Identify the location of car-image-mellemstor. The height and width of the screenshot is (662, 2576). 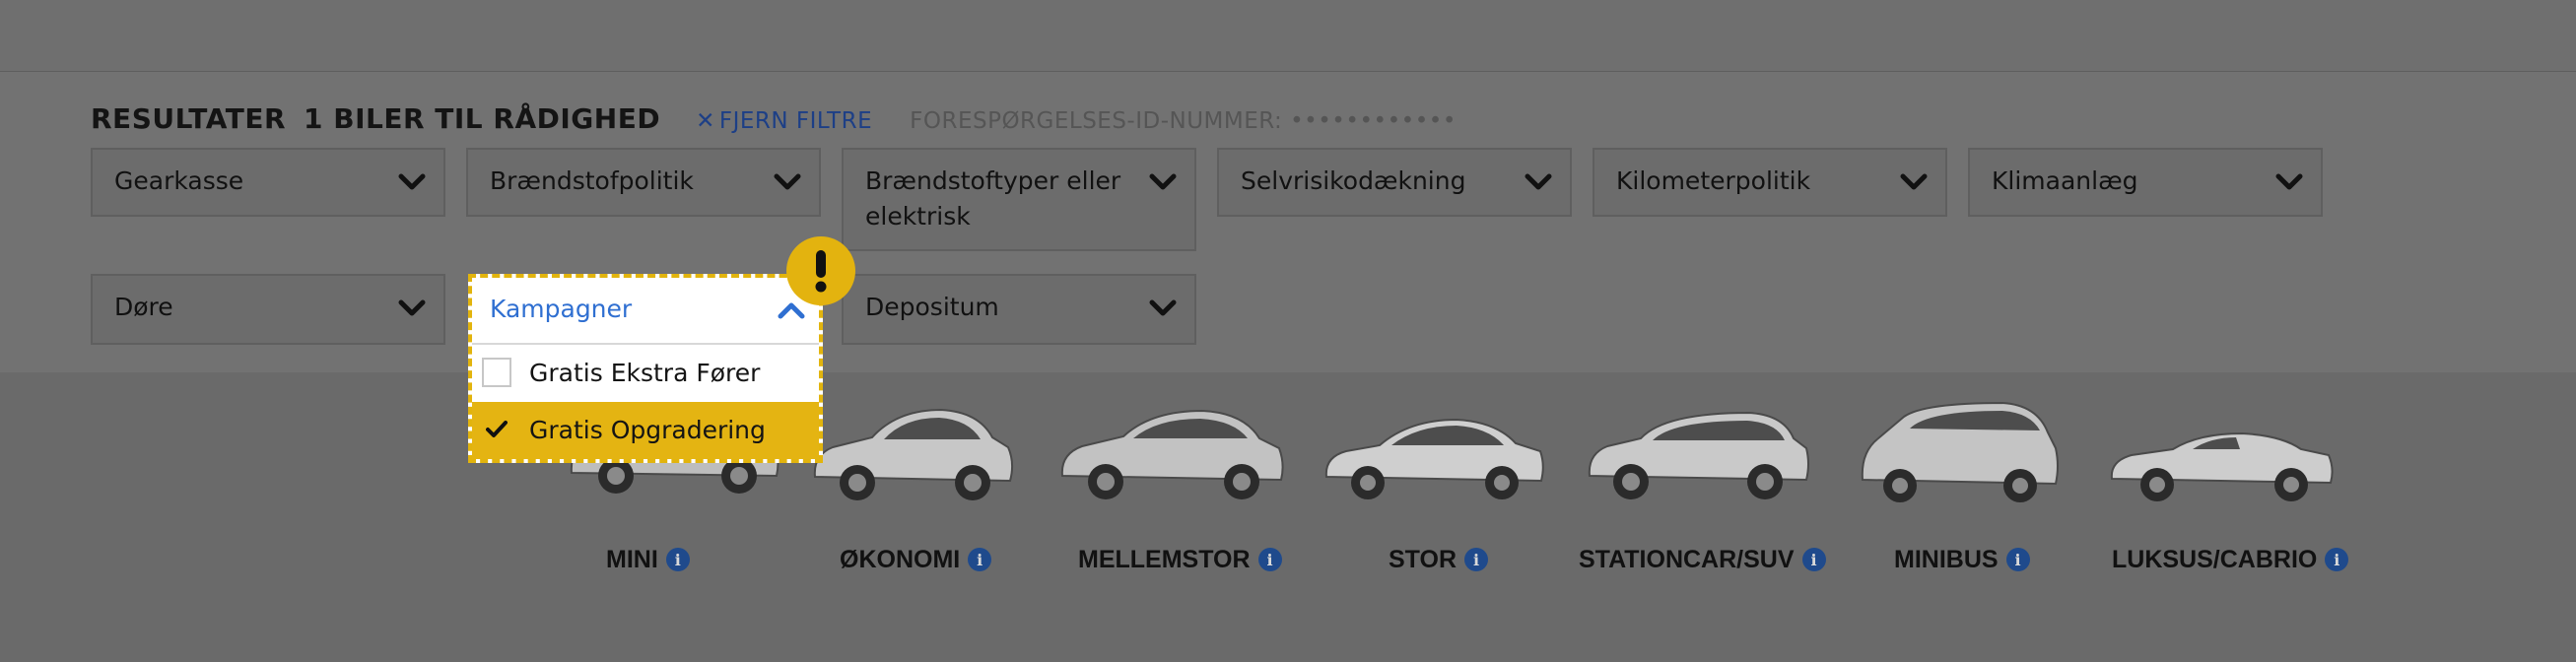
(1172, 450).